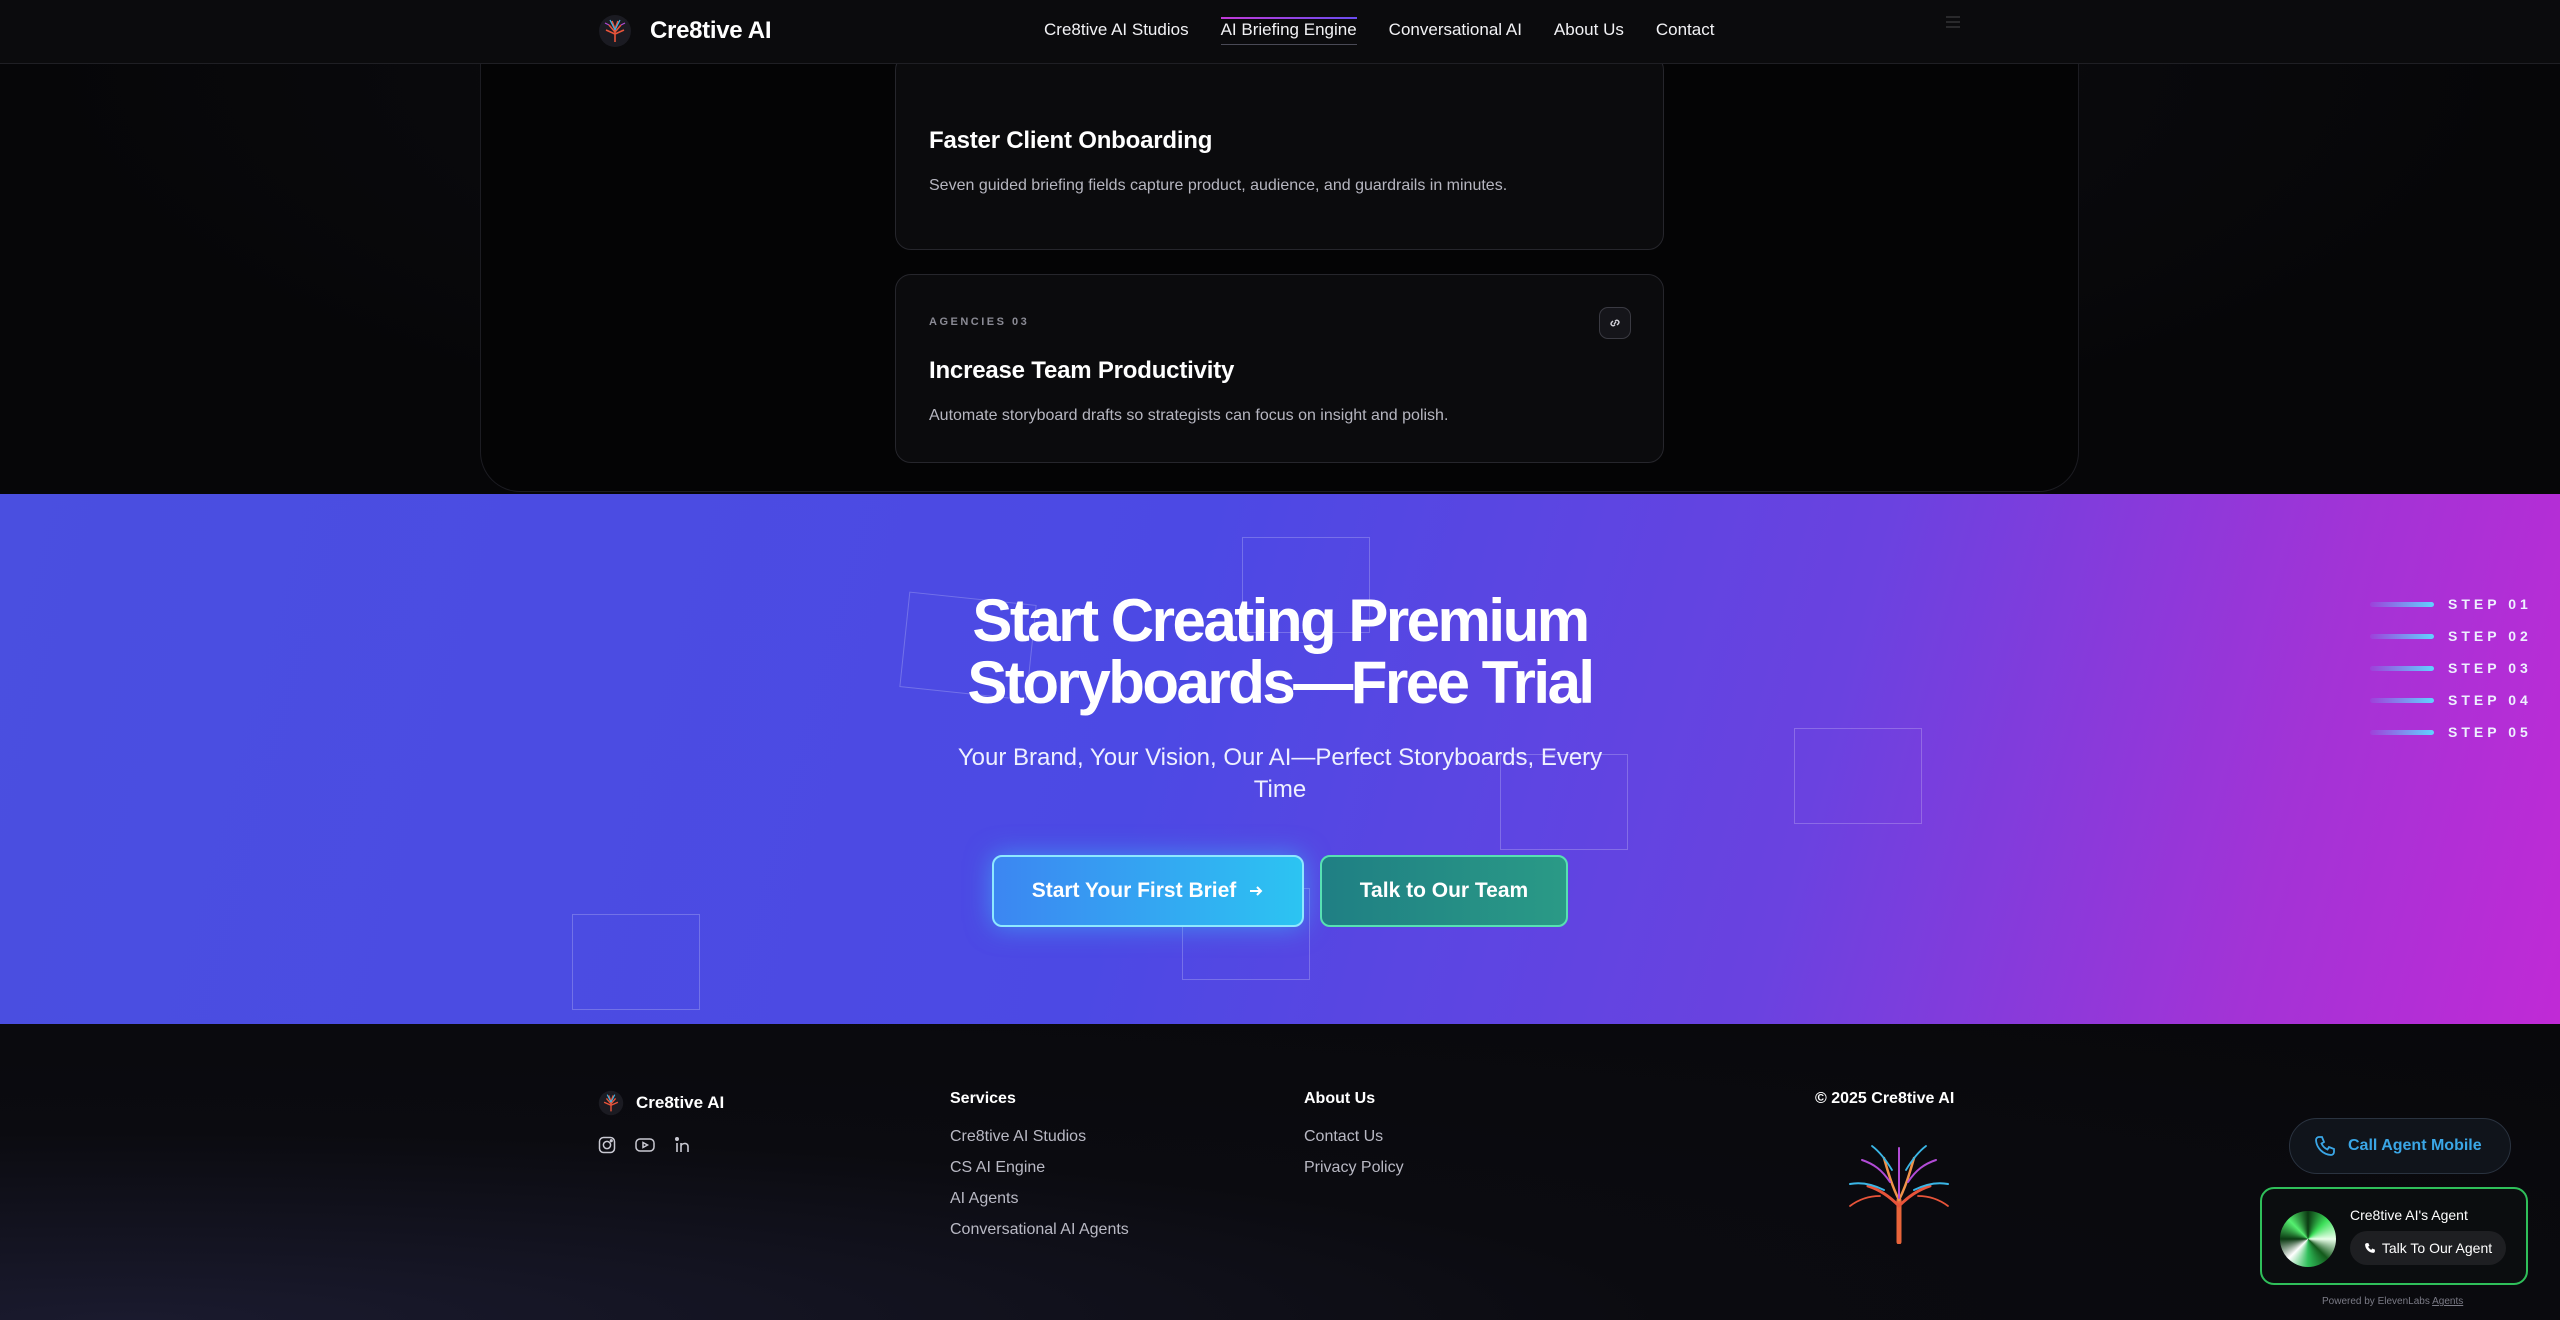  I want to click on nav-conversational-ai: Conversational AI, so click(1455, 31).